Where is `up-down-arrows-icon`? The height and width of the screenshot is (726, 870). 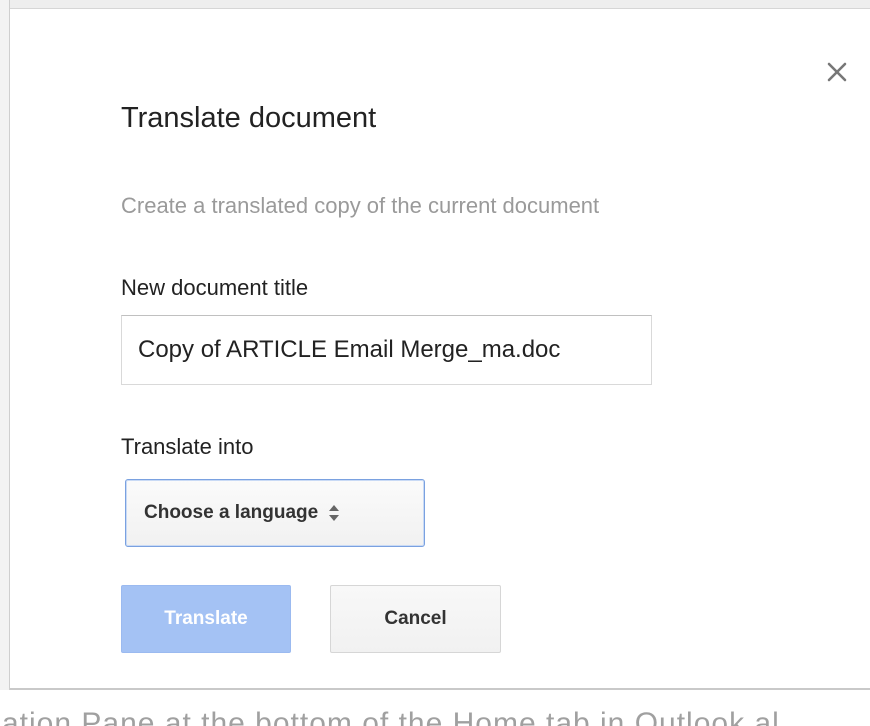
up-down-arrows-icon is located at coordinates (334, 513).